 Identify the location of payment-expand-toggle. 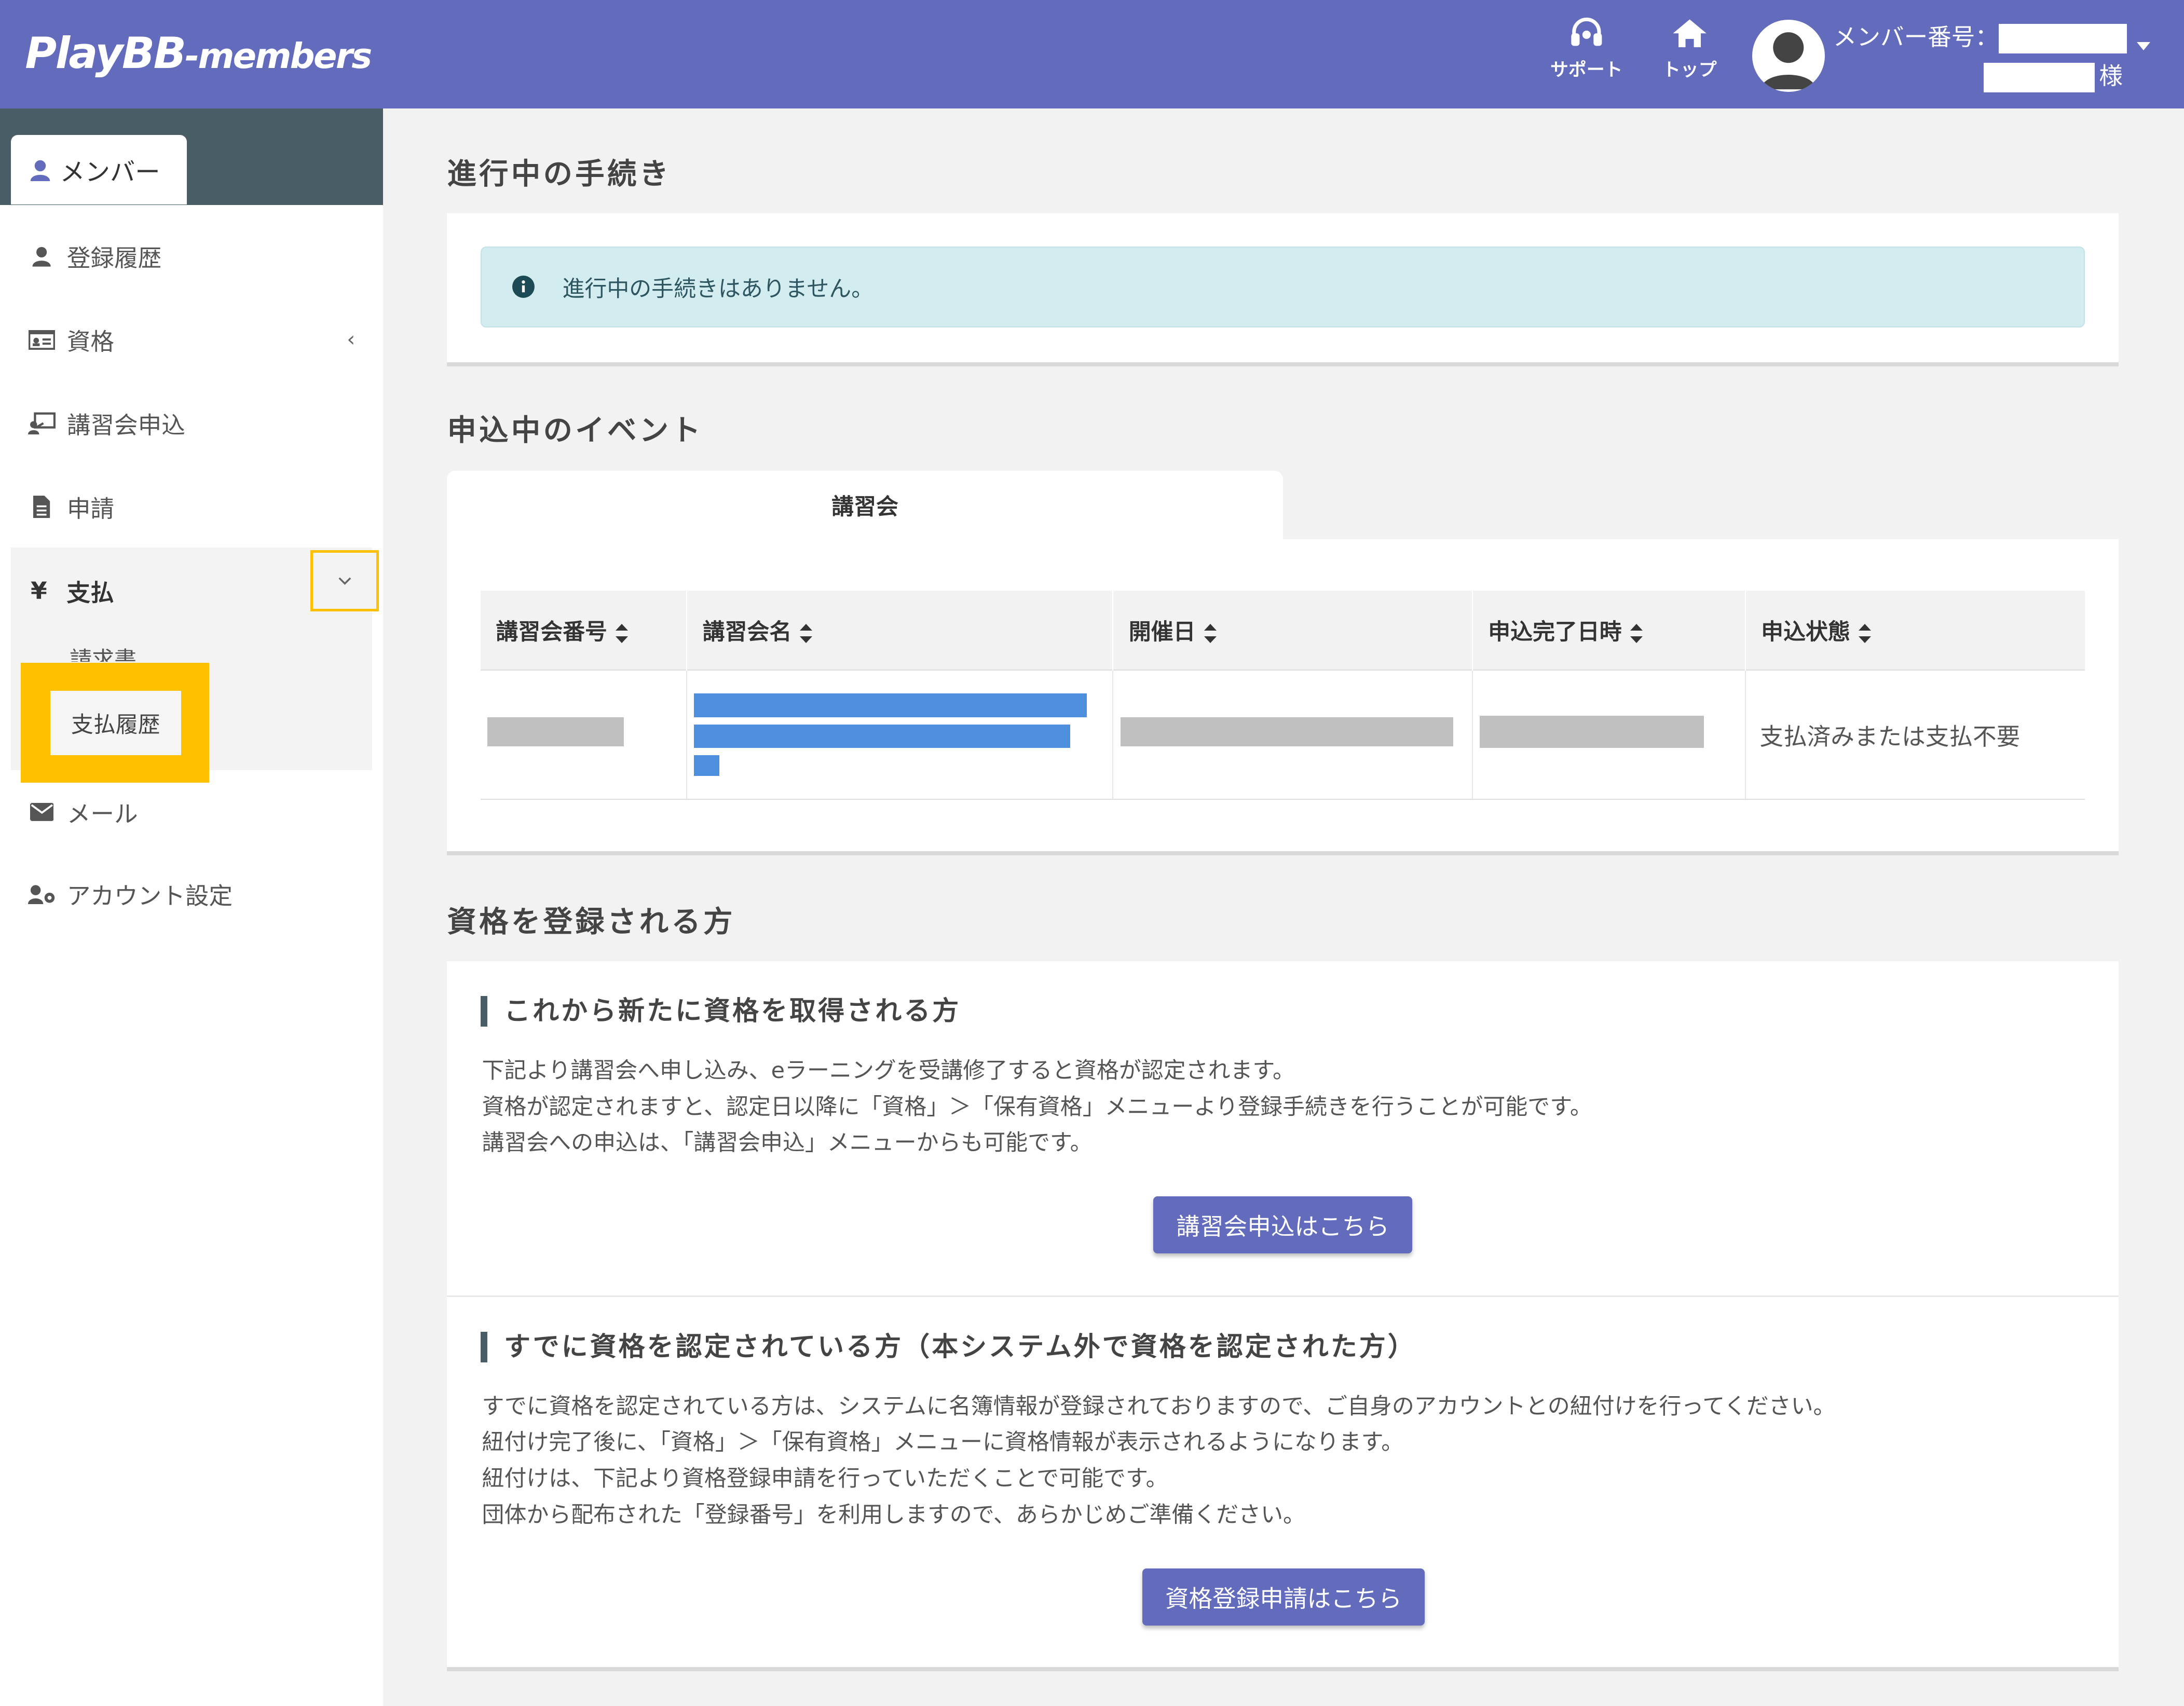
(345, 581).